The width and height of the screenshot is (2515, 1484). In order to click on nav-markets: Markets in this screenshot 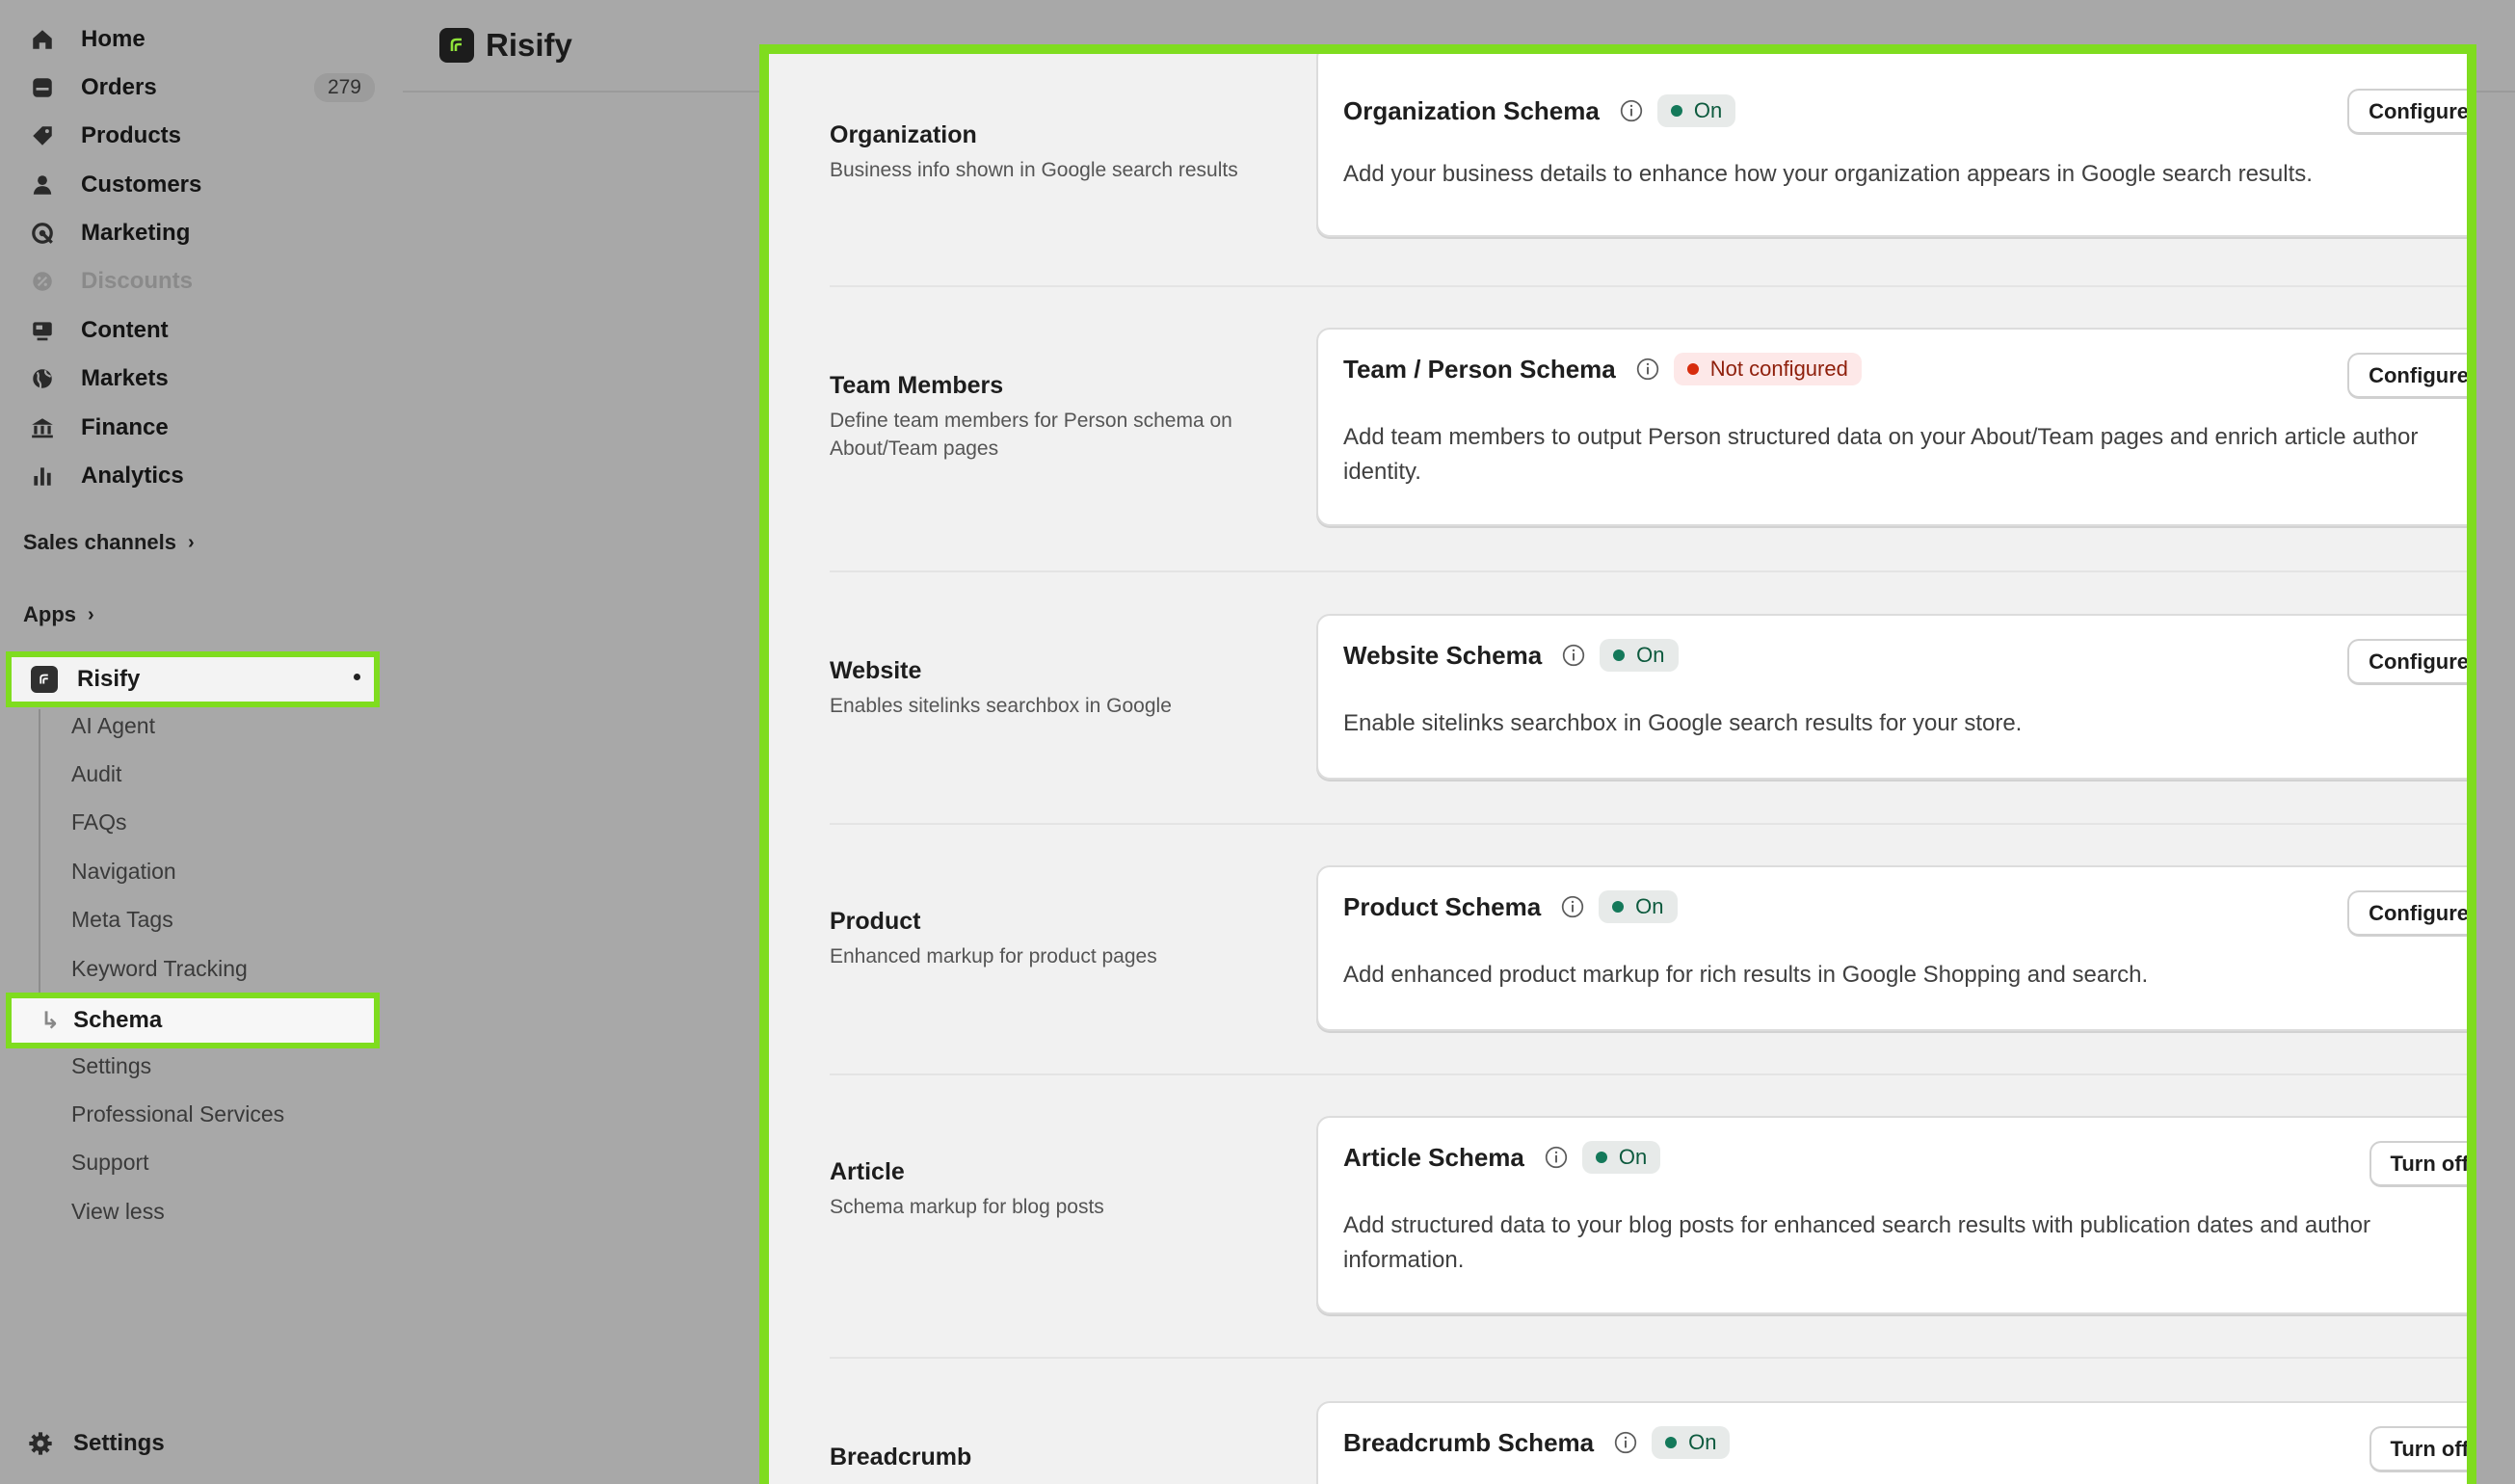, I will do `click(200, 379)`.